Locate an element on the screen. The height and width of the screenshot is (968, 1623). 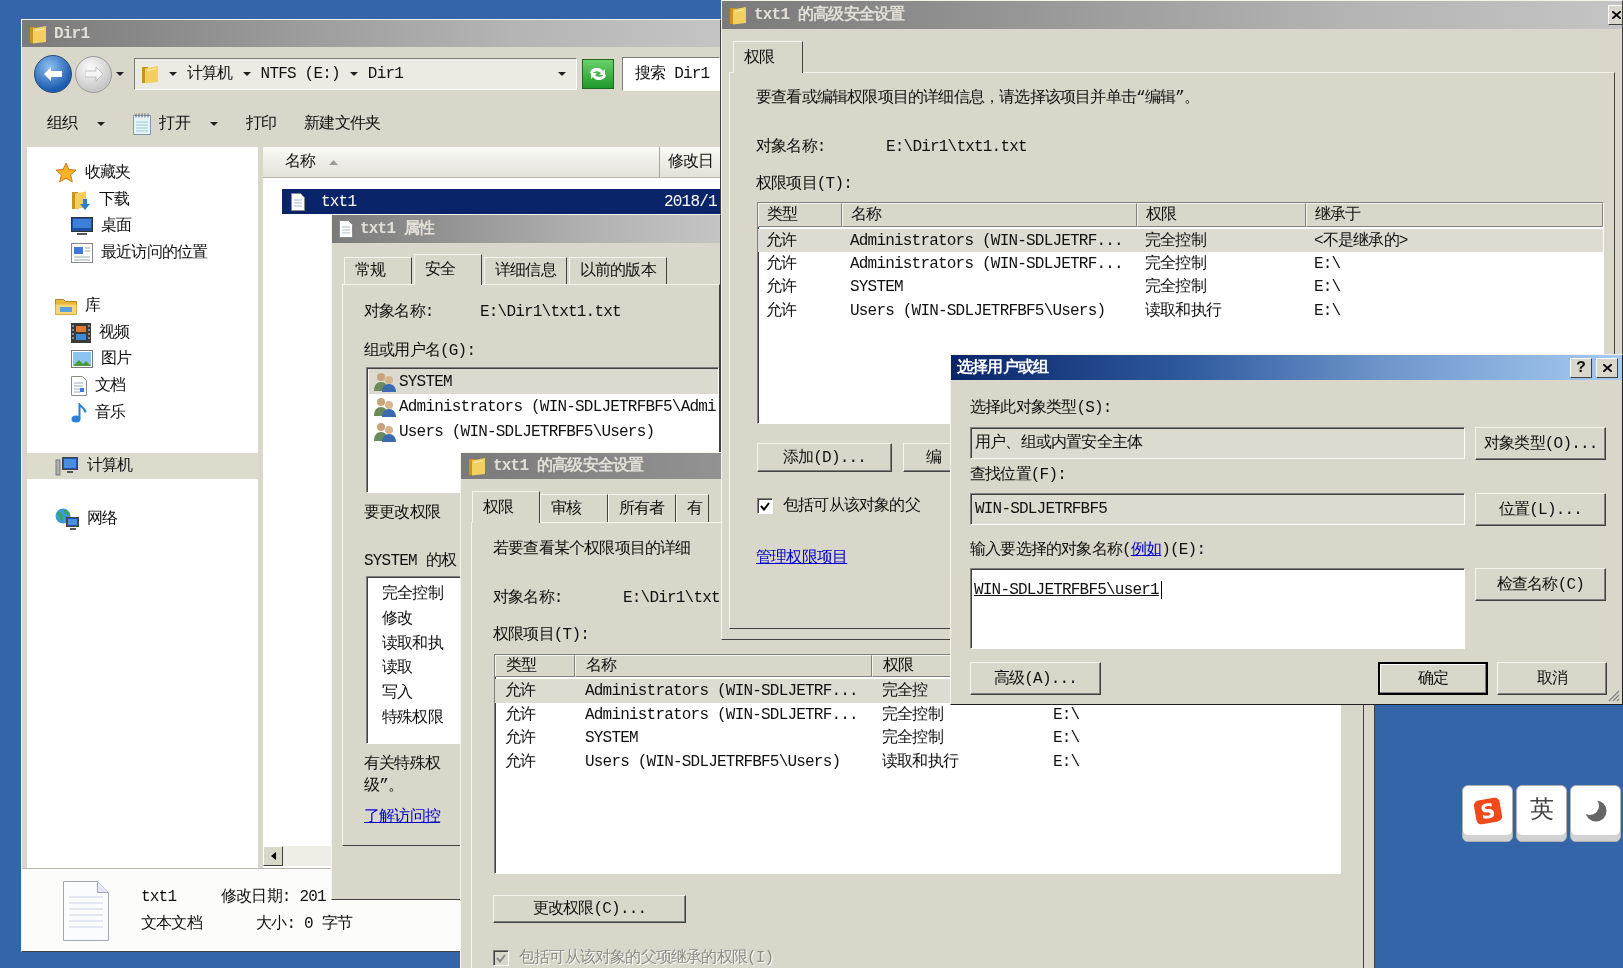
section-label: SYSTEM 的权 is located at coordinates (410, 561).